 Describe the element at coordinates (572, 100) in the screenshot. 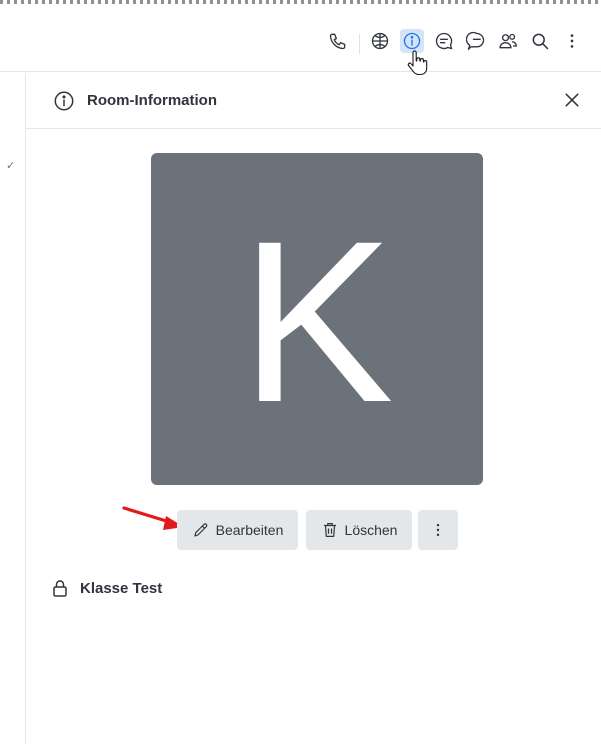

I see `close-icon` at that location.